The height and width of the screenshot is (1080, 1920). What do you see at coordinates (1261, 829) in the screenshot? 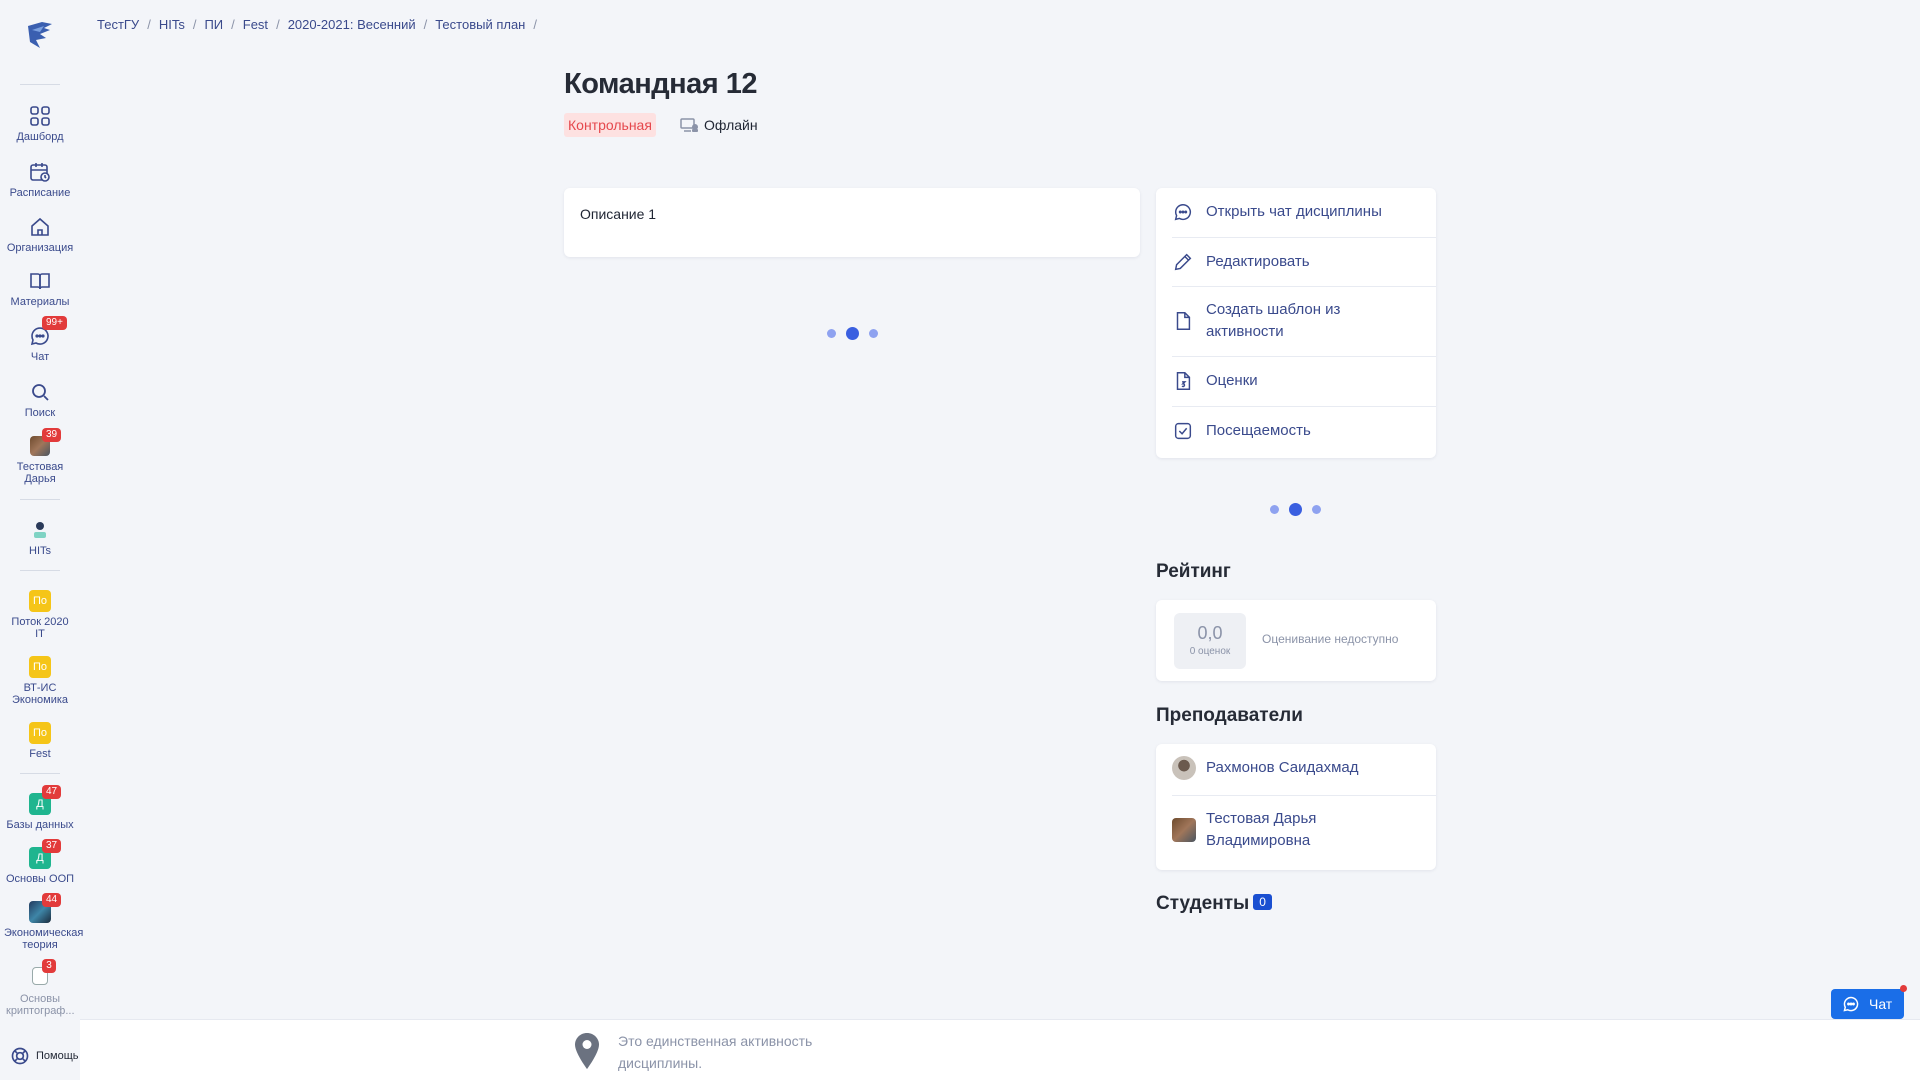
I see `teacher-name: Тестовая Дарья Владимировна` at bounding box center [1261, 829].